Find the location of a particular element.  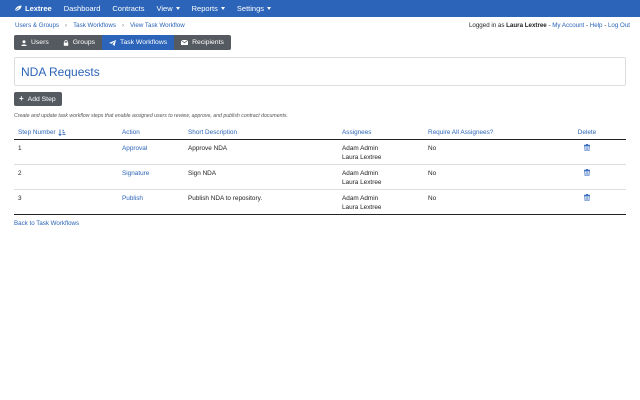

nav-contracts-label: Contracts is located at coordinates (128, 8).